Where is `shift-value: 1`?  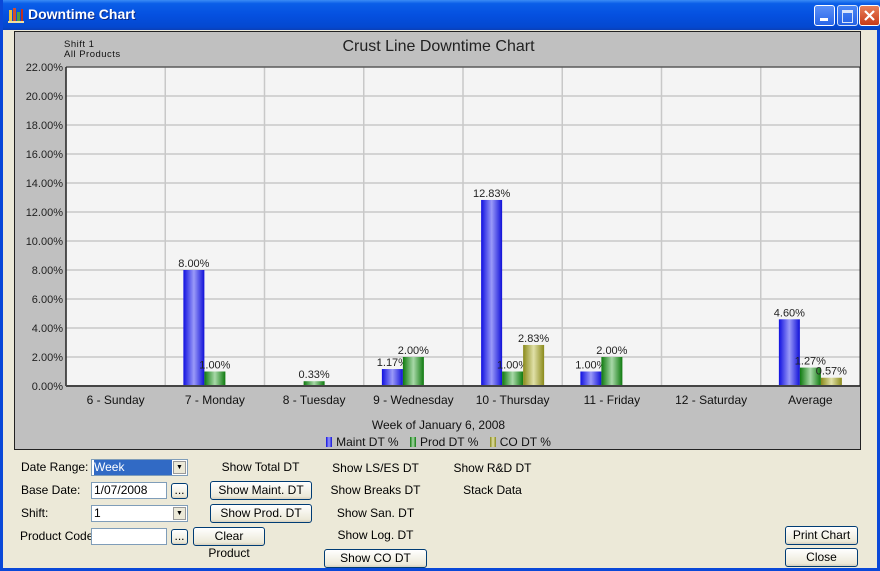 shift-value: 1 is located at coordinates (97, 513).